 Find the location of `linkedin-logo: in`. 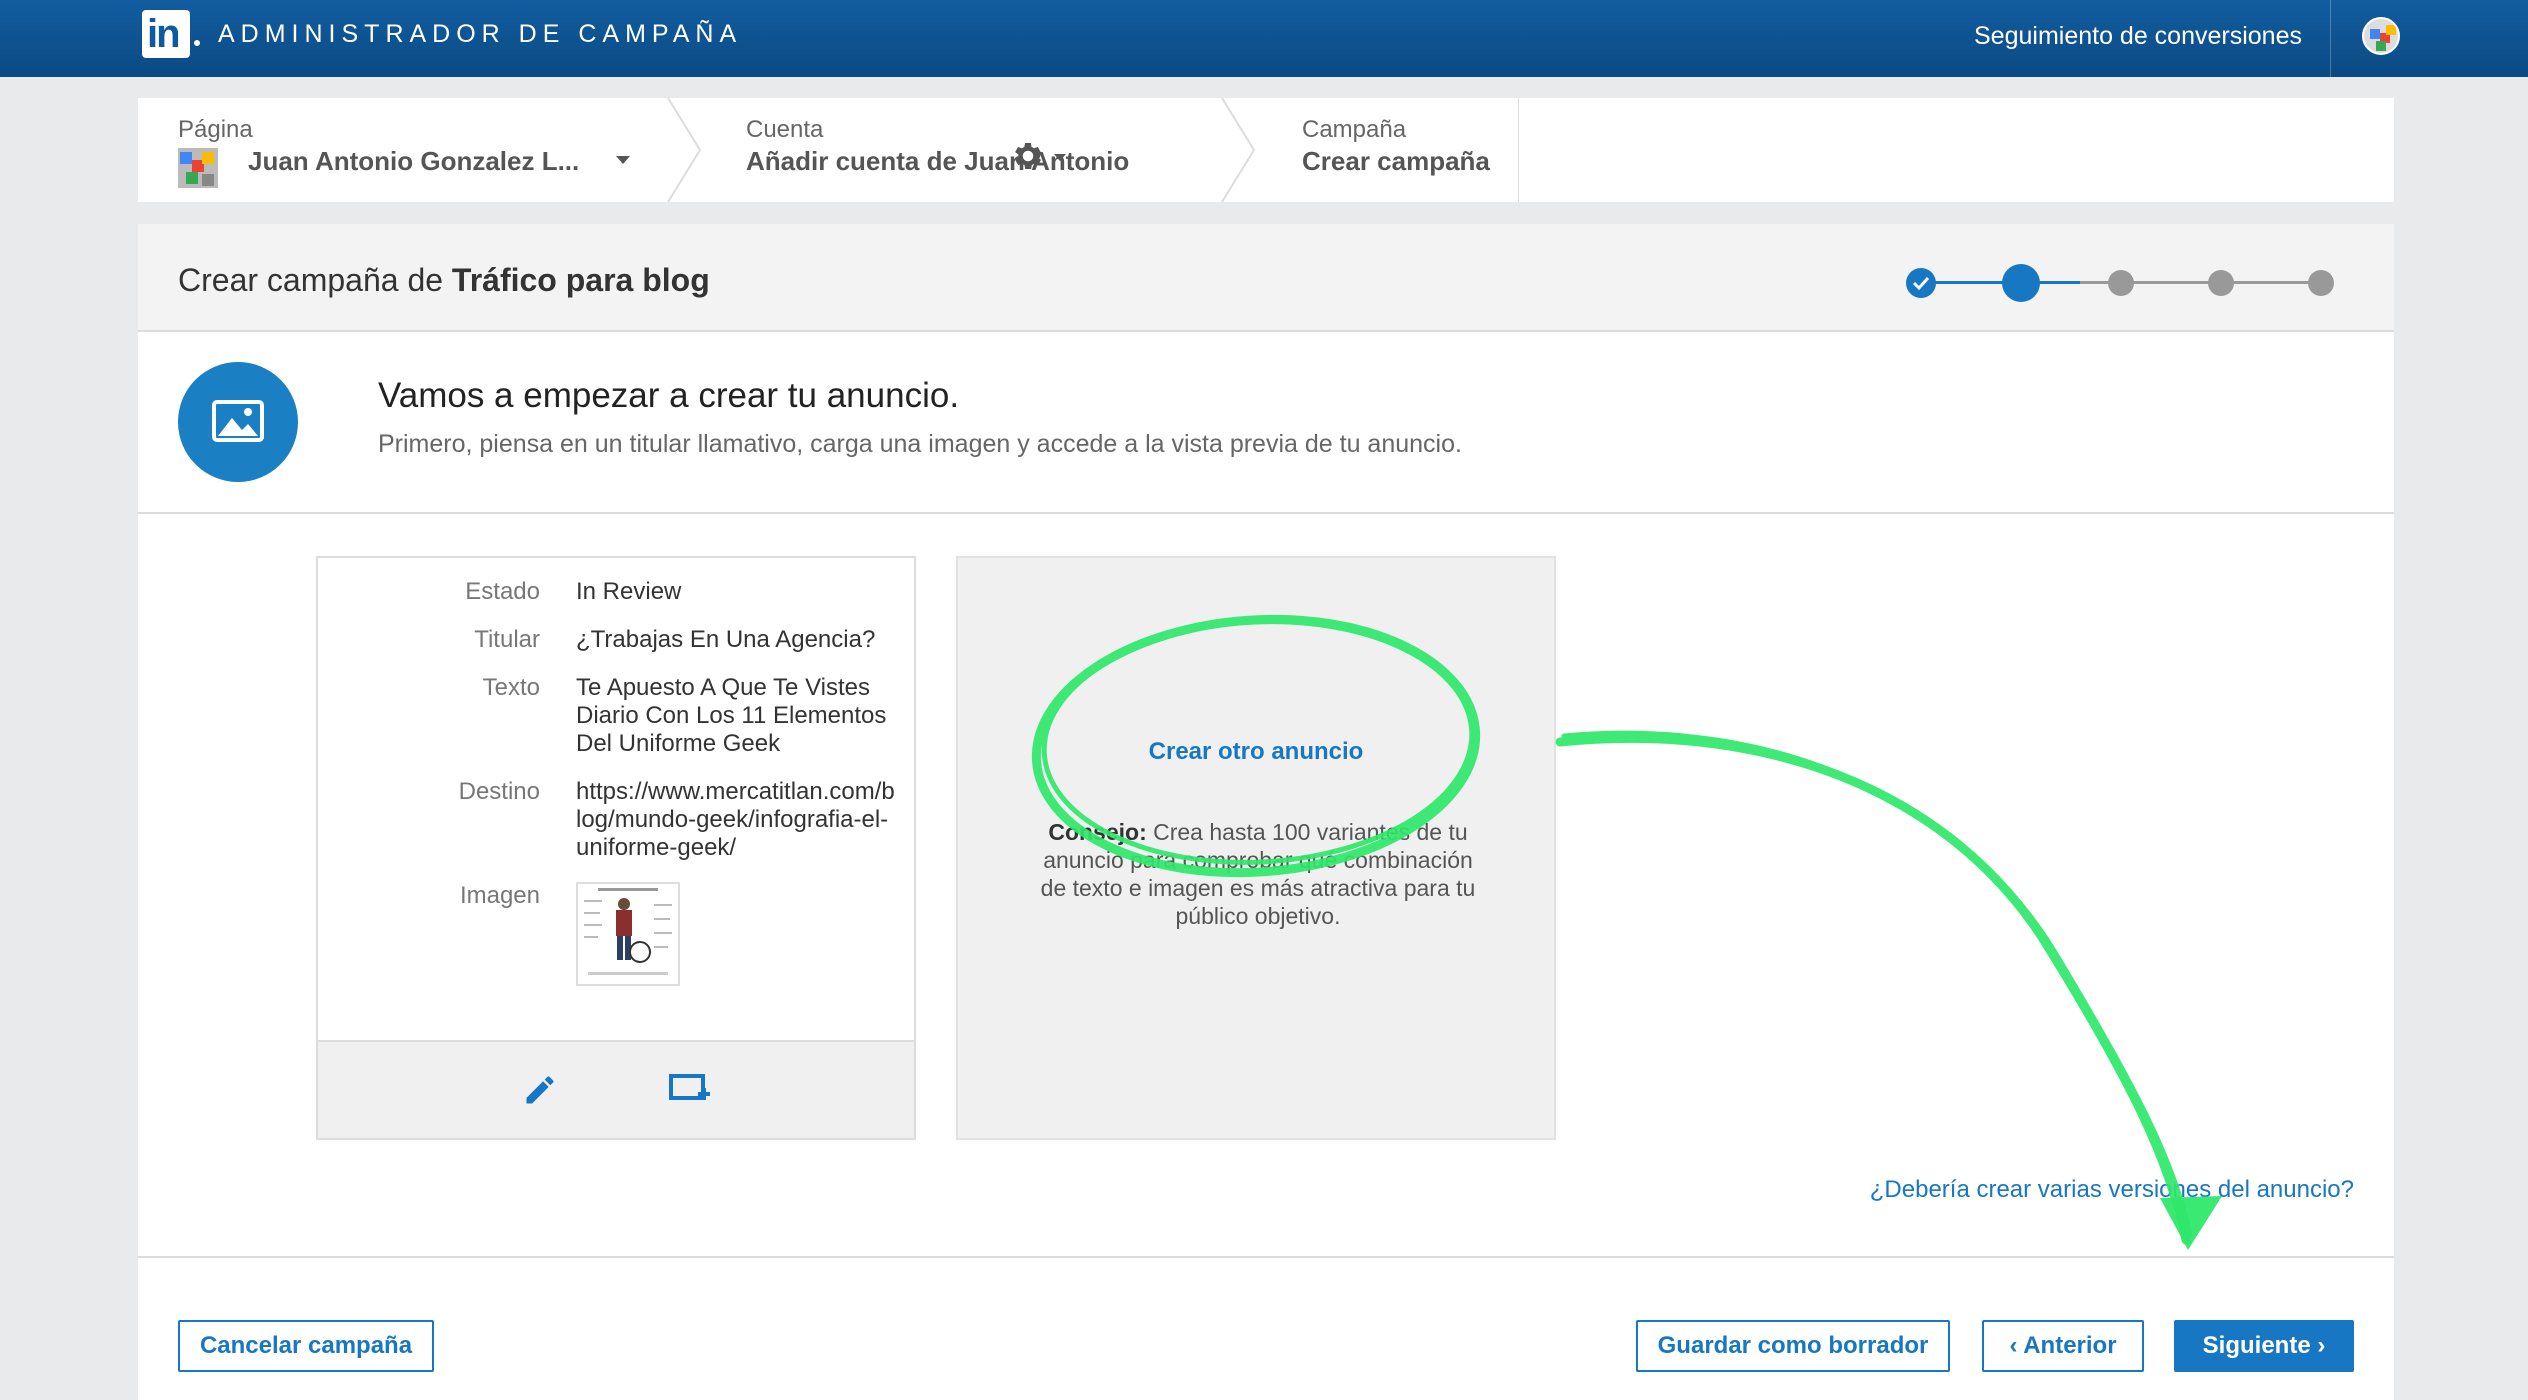

linkedin-logo: in is located at coordinates (166, 34).